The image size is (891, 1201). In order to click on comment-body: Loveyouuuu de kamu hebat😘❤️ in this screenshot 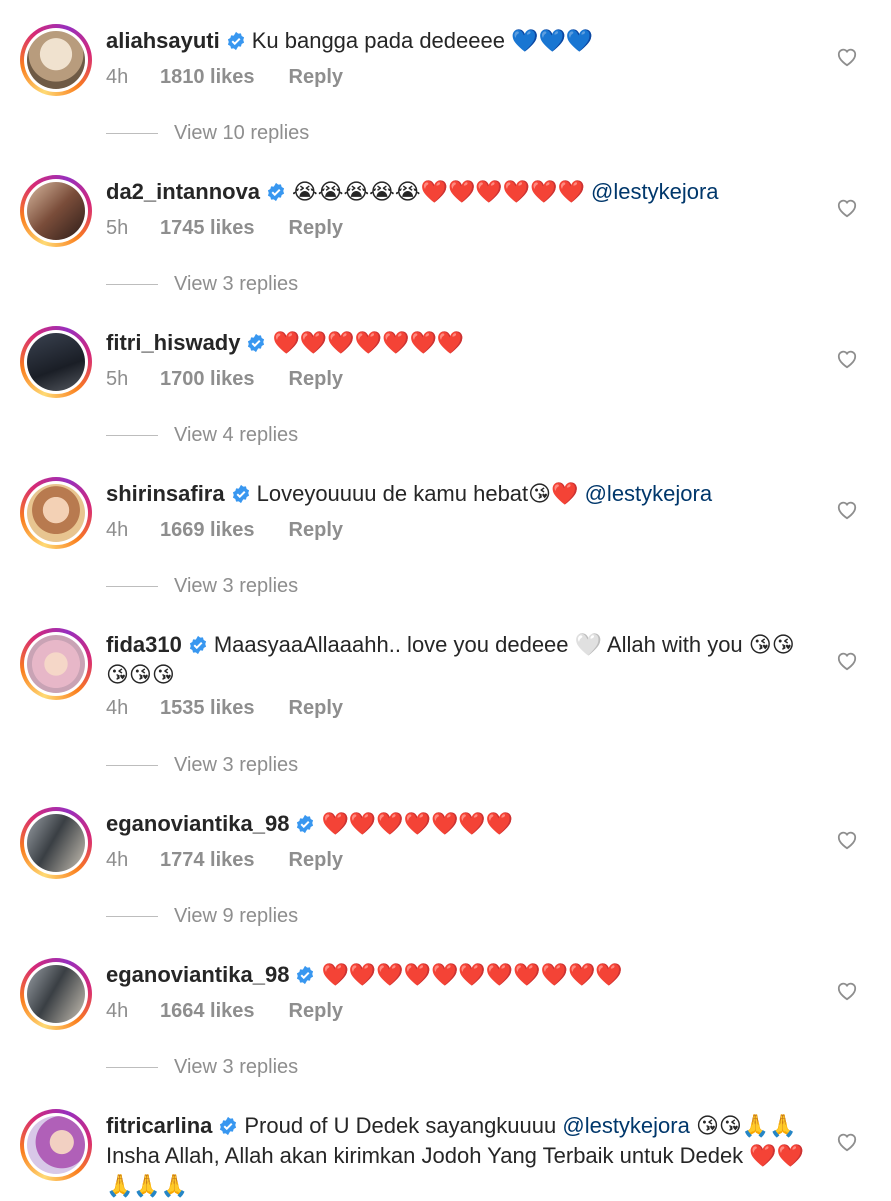, I will do `click(420, 493)`.